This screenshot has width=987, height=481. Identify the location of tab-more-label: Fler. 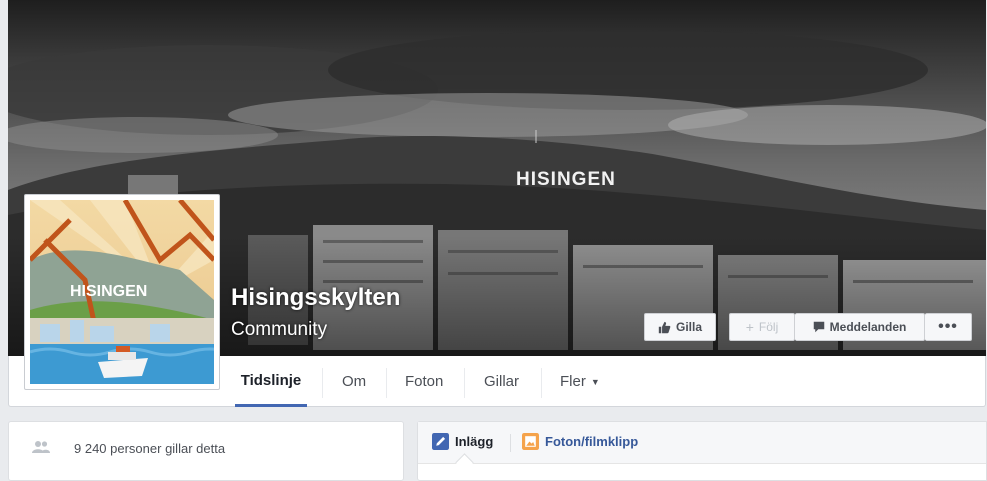
(573, 381).